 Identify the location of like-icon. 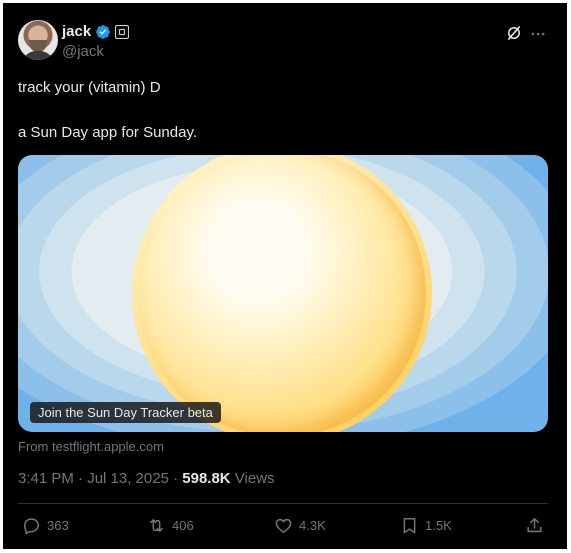
(283, 525).